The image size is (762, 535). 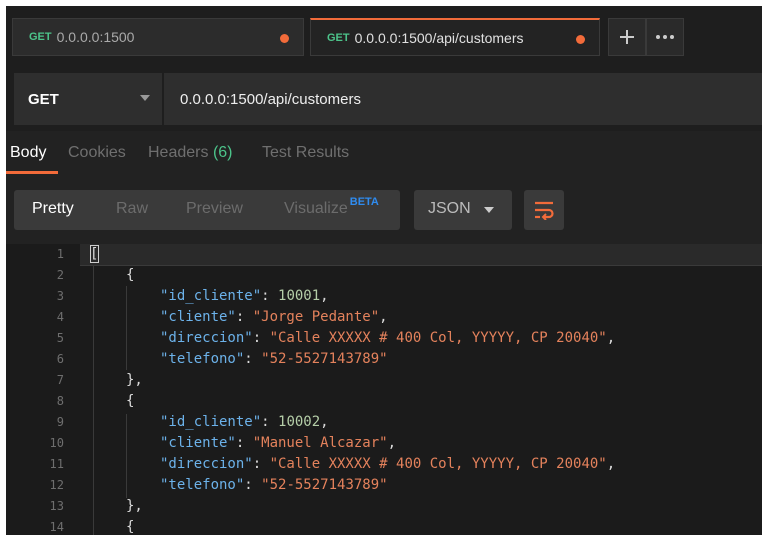 What do you see at coordinates (43, 99) in the screenshot?
I see `method-value: GET` at bounding box center [43, 99].